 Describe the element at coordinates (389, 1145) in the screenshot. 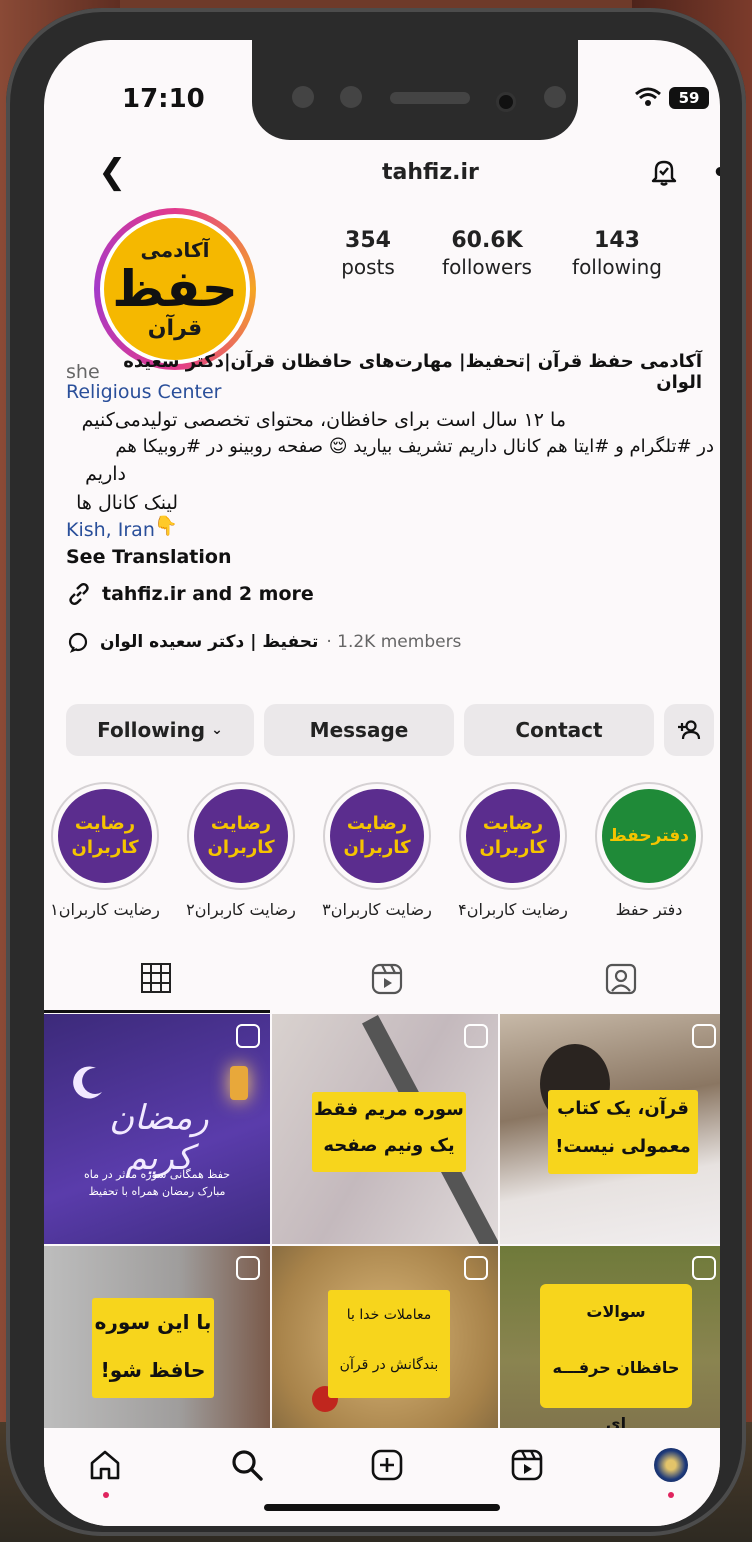

I see `post-caption: یک ونیم صفحه` at that location.